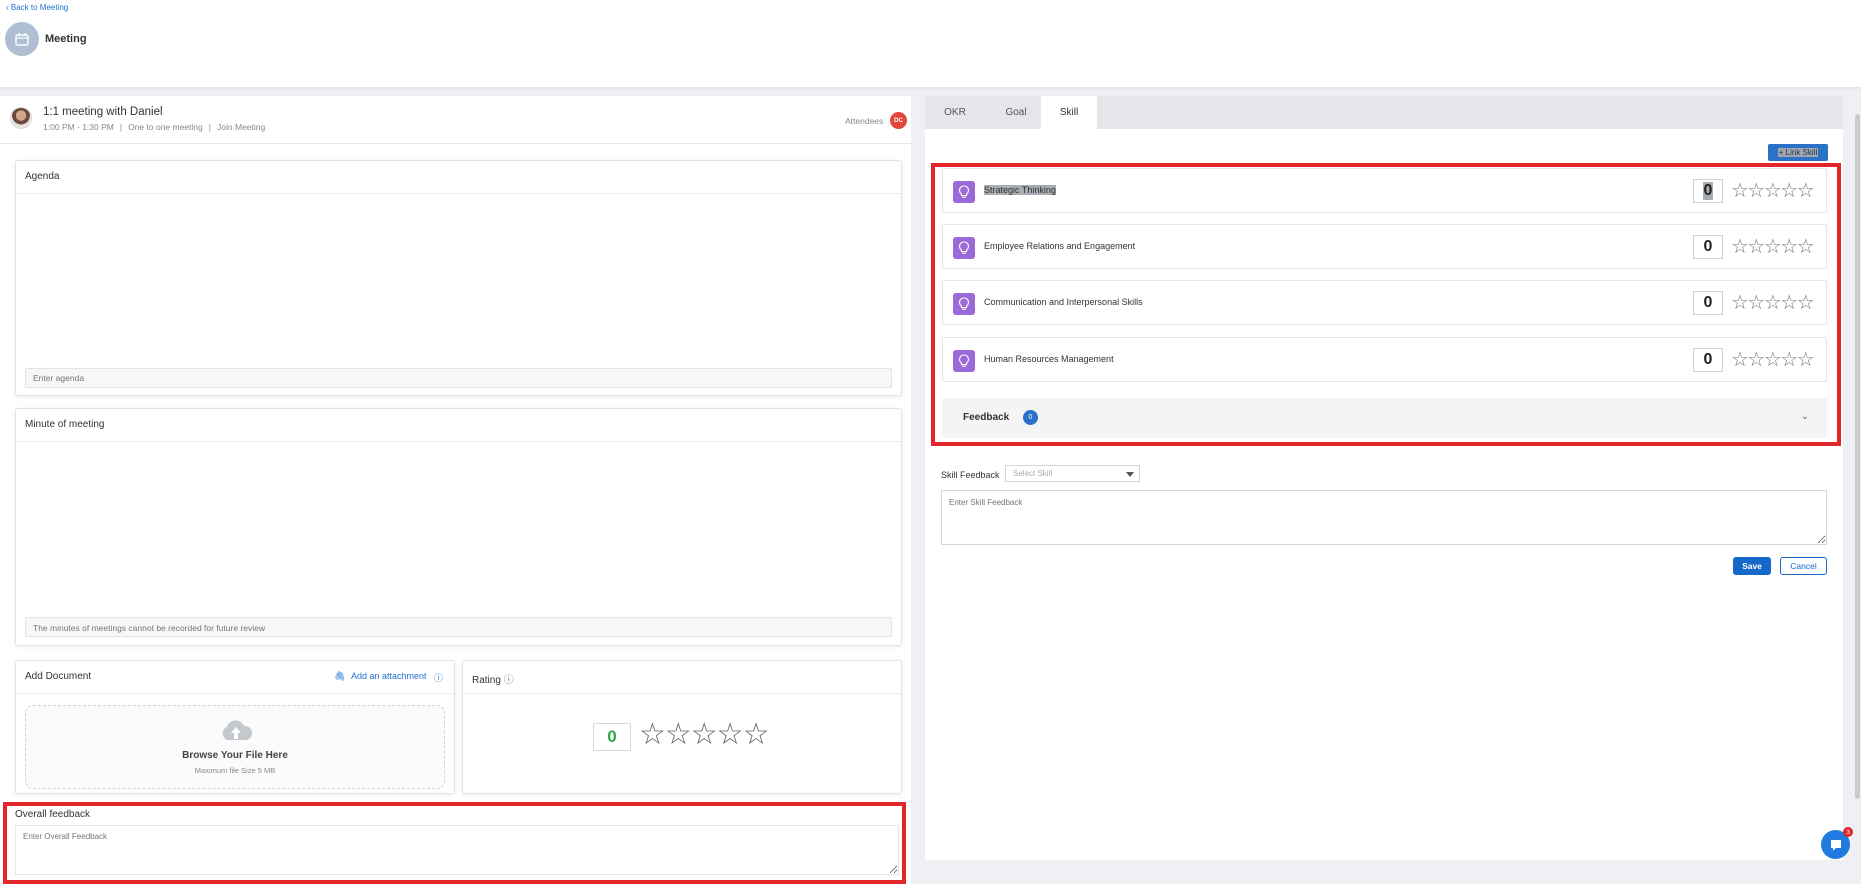 This screenshot has width=1861, height=884. Describe the element at coordinates (986, 417) in the screenshot. I see `feedback-label: Feedback` at that location.